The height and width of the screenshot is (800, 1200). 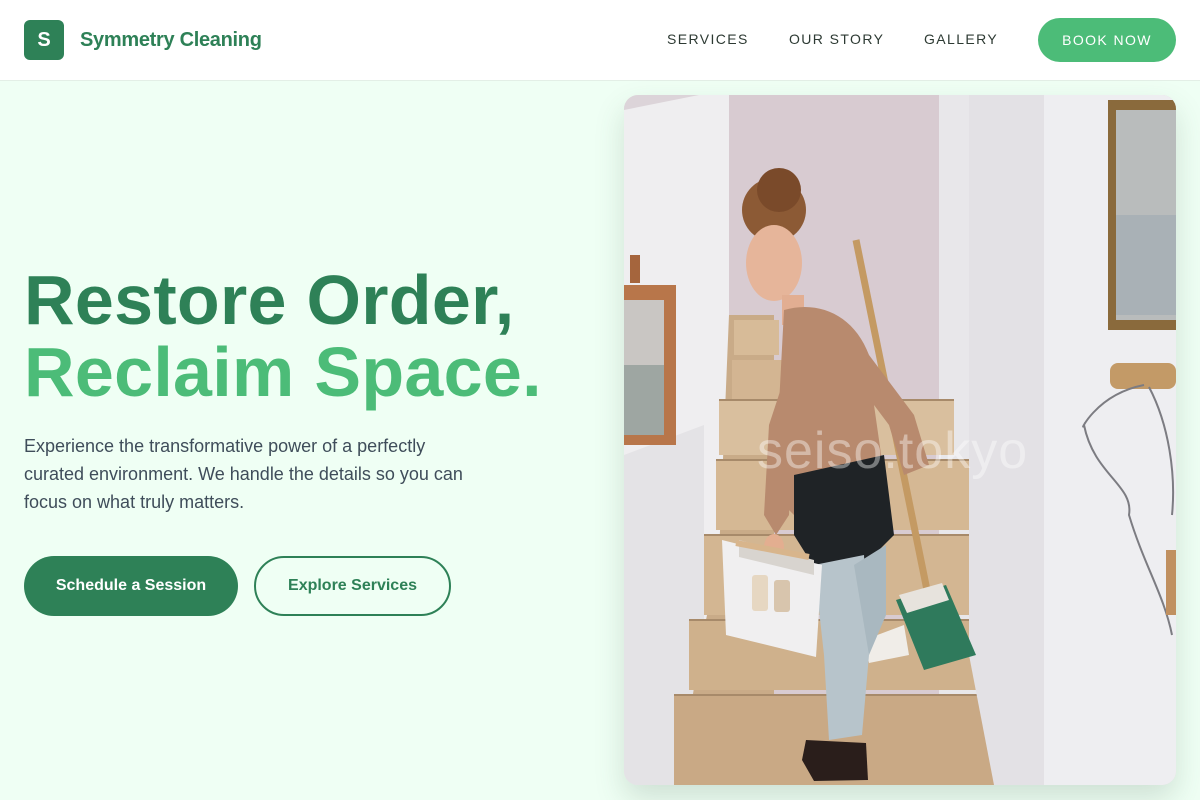 I want to click on headline-line-2: Reclaim Space., so click(x=283, y=372).